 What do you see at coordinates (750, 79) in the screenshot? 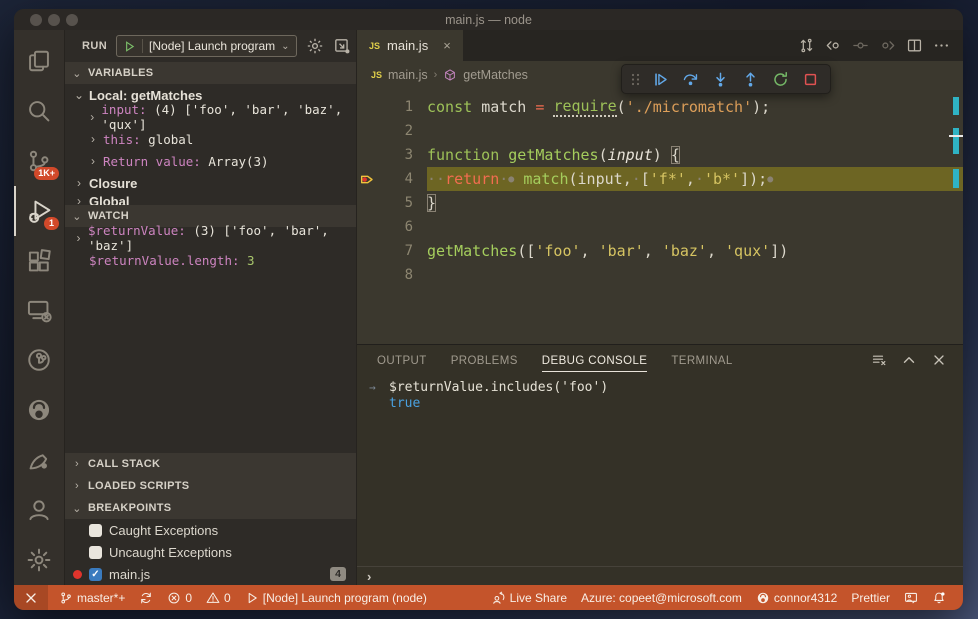
I see `step-out-button` at bounding box center [750, 79].